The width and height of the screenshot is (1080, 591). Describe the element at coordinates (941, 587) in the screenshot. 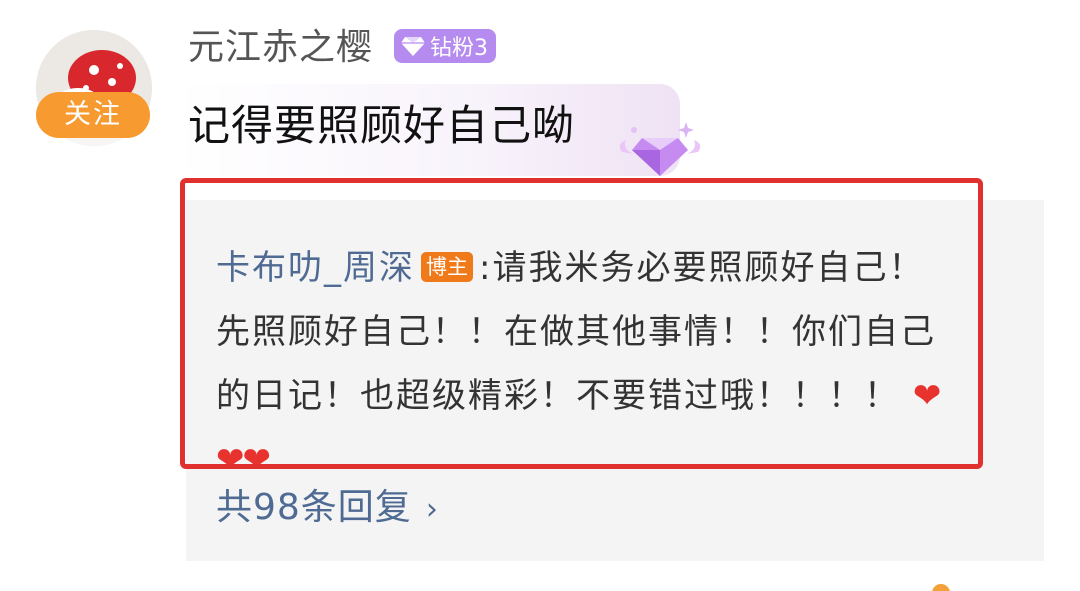

I see `next-item-avatar-edge` at that location.